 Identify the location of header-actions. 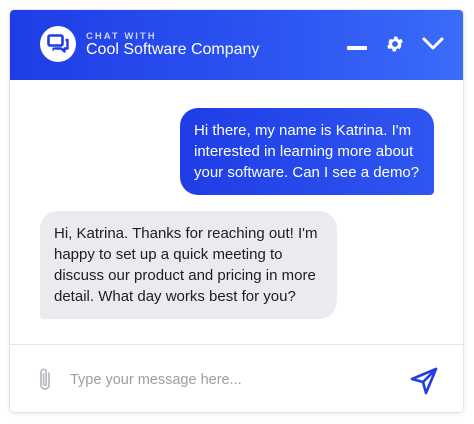
(395, 44).